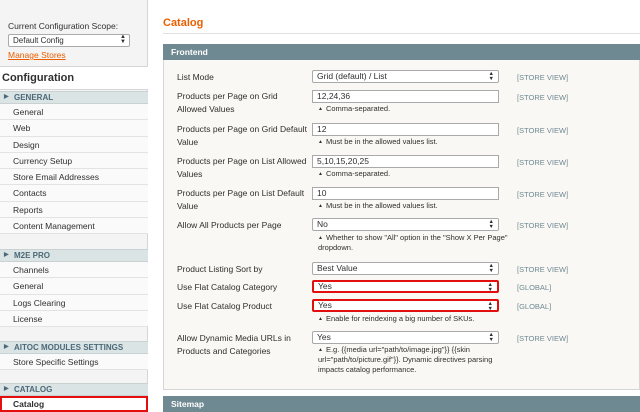 The image size is (640, 412). What do you see at coordinates (401, 52) in the screenshot?
I see `section-header-frontend: Frontend` at bounding box center [401, 52].